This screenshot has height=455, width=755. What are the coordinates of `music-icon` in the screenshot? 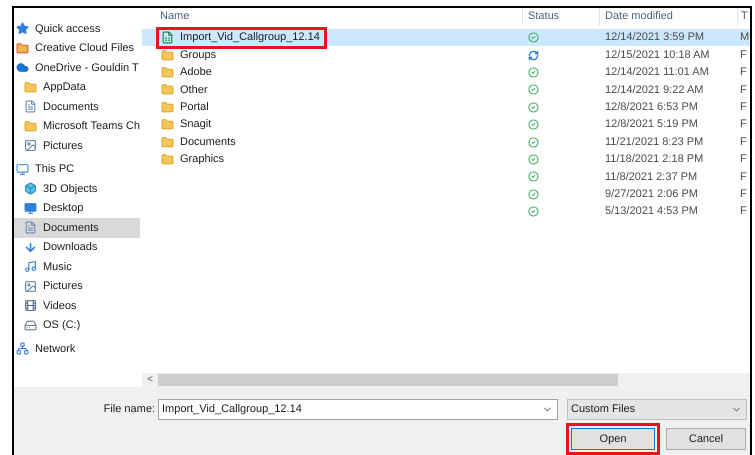 It's located at (30, 267).